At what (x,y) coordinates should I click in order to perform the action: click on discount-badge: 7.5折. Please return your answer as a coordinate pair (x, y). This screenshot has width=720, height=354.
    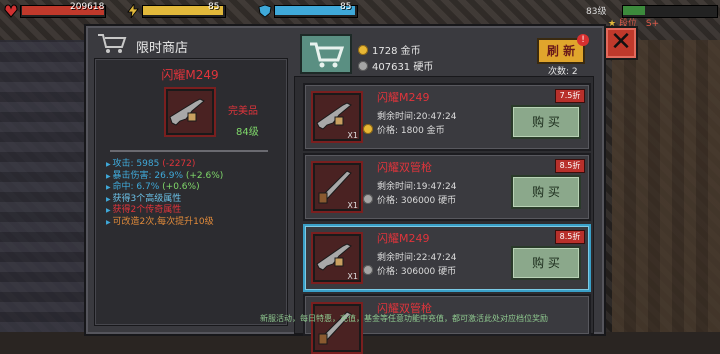
    Looking at the image, I should click on (570, 96).